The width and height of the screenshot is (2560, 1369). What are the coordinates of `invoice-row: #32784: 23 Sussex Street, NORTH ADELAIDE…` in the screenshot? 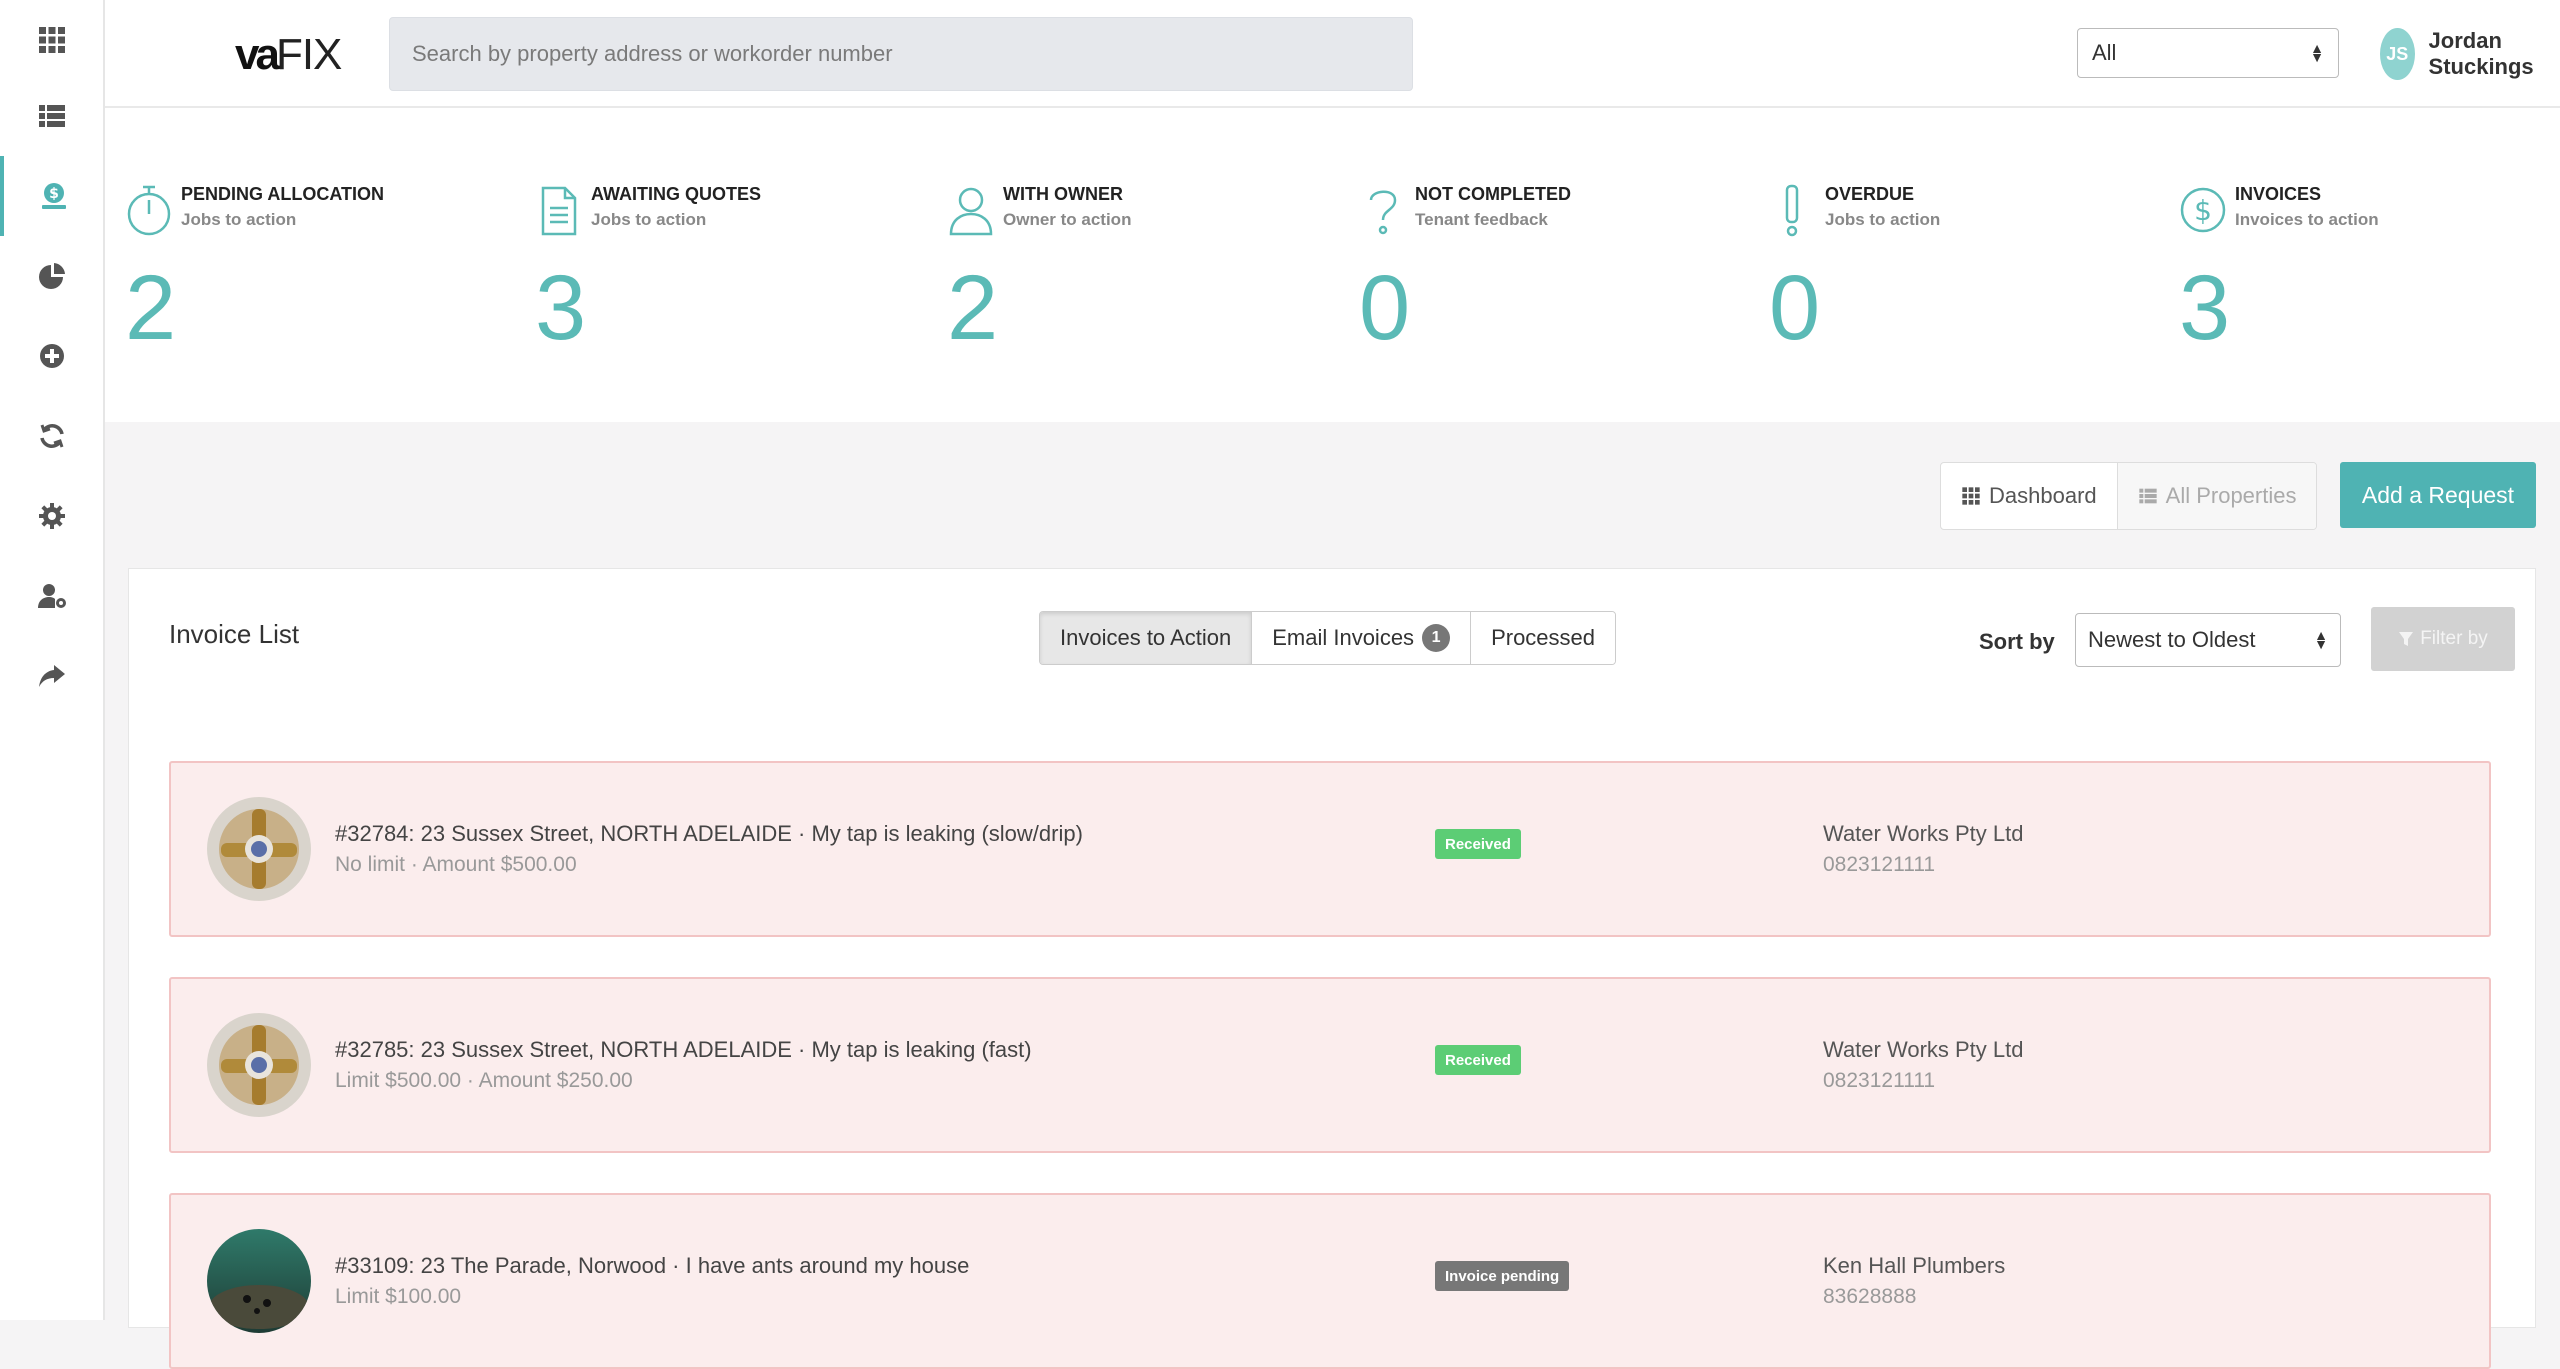 It's located at (1330, 849).